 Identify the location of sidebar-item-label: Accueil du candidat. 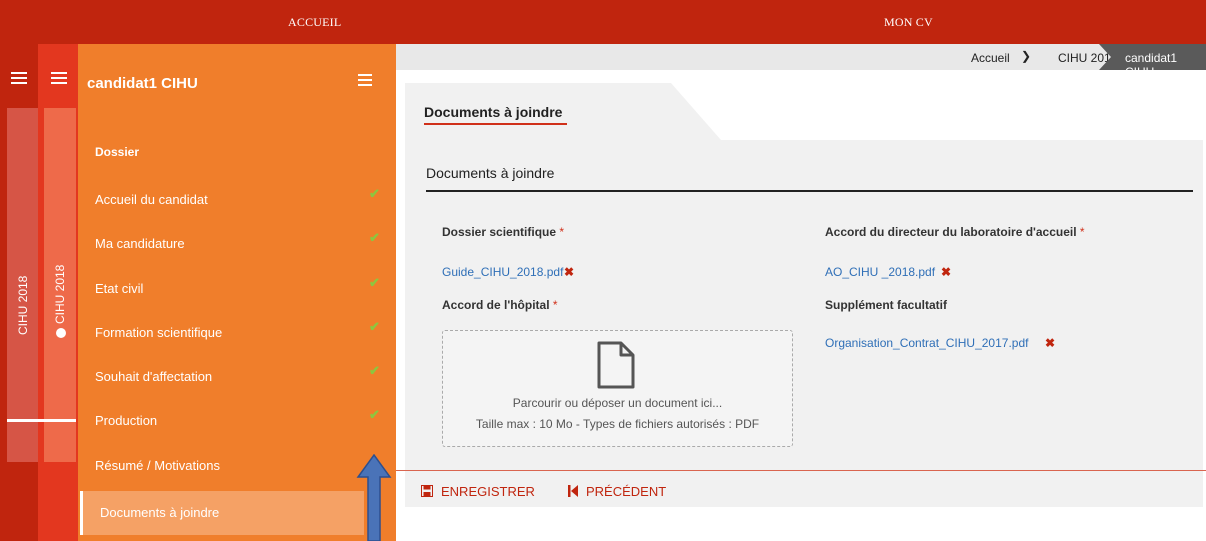
(151, 199).